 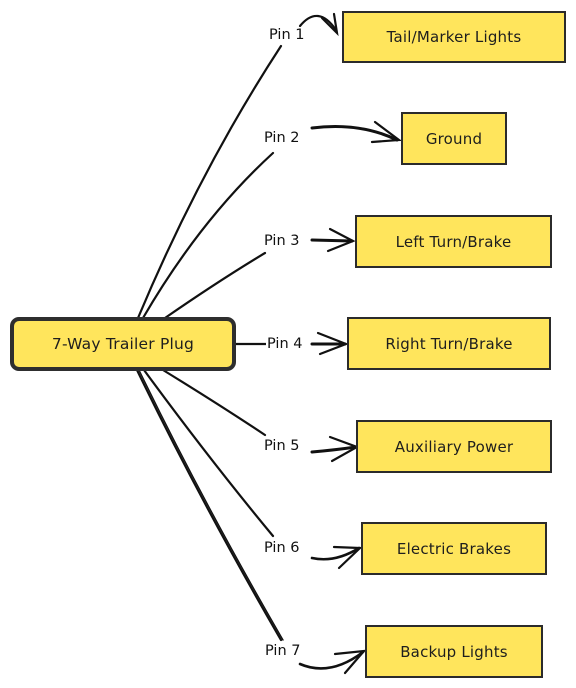 What do you see at coordinates (332, 240) in the screenshot?
I see `arrow-pin3` at bounding box center [332, 240].